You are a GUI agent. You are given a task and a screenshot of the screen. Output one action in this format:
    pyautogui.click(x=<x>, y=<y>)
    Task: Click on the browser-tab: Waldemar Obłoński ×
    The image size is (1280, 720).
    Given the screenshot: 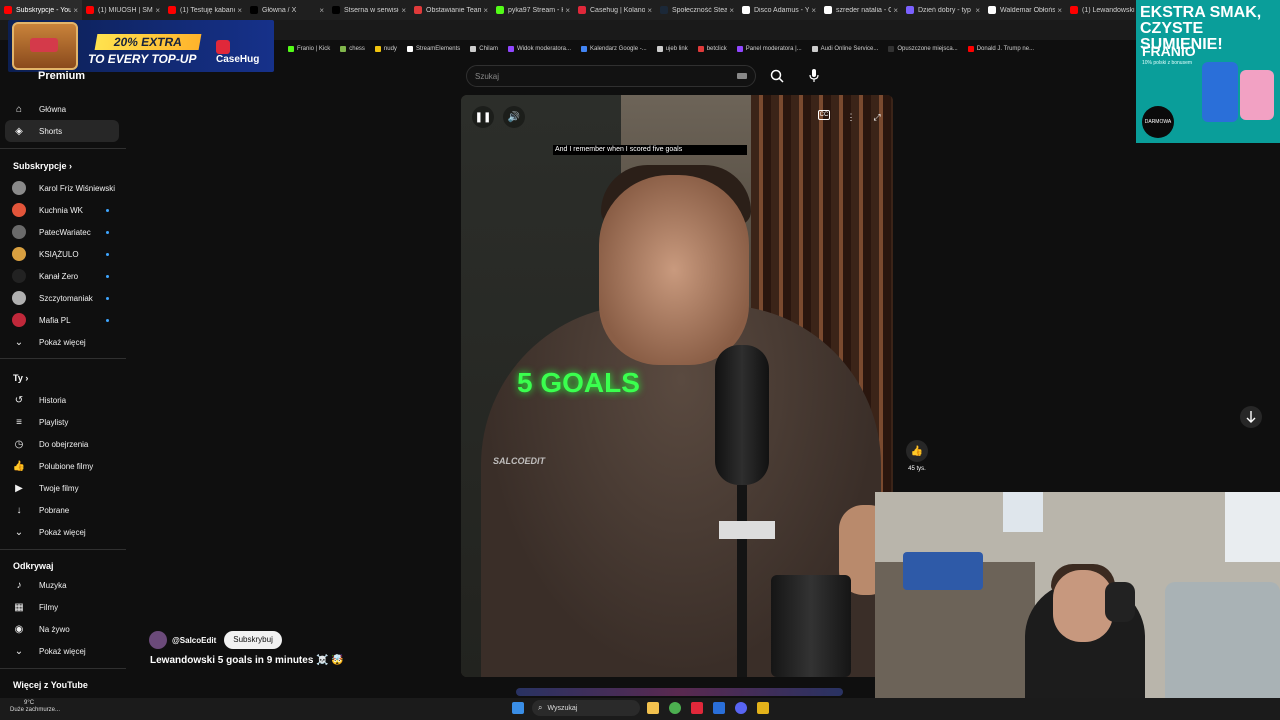 What is the action you would take?
    pyautogui.click(x=1025, y=10)
    